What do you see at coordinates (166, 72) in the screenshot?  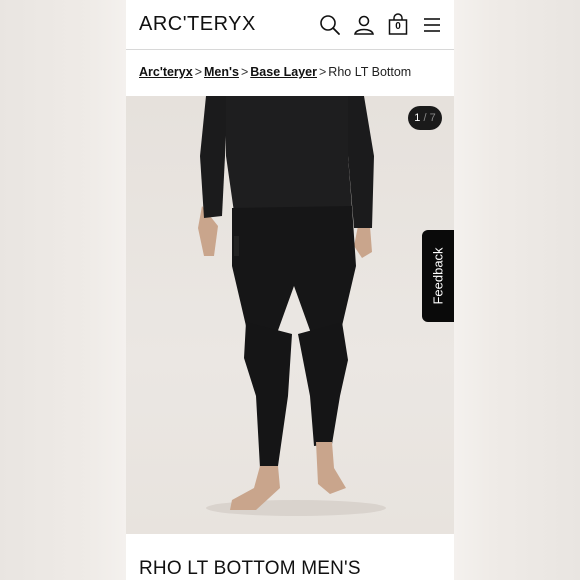 I see `breadcrumb-link-arcteryx: Arc'teryx` at bounding box center [166, 72].